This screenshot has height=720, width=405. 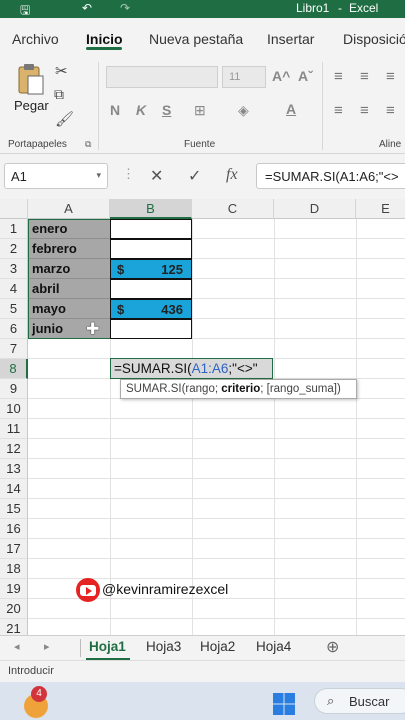 What do you see at coordinates (64, 119) in the screenshot?
I see `format-painter-icon: 🖌` at bounding box center [64, 119].